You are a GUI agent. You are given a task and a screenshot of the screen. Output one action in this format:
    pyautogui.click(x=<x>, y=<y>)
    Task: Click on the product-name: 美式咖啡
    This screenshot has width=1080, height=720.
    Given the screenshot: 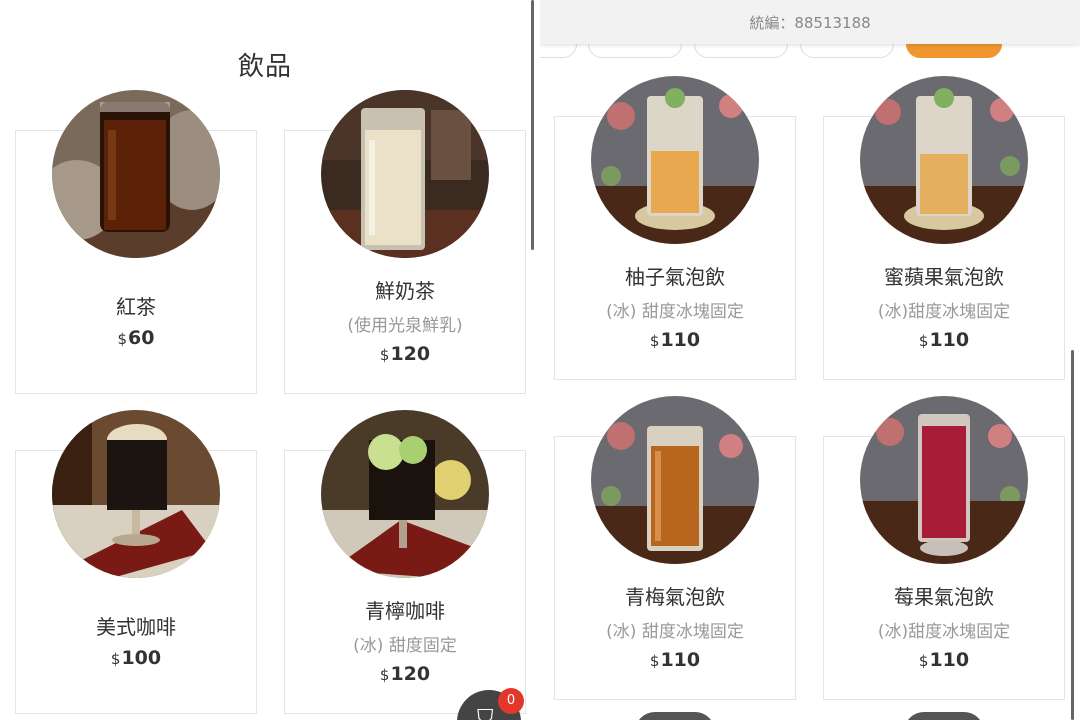 What is the action you would take?
    pyautogui.click(x=136, y=627)
    